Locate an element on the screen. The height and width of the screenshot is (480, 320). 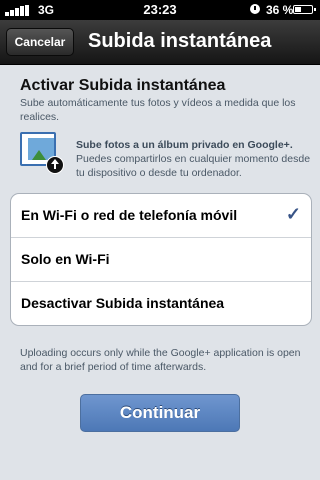
upload-arrow-icon is located at coordinates (55, 165).